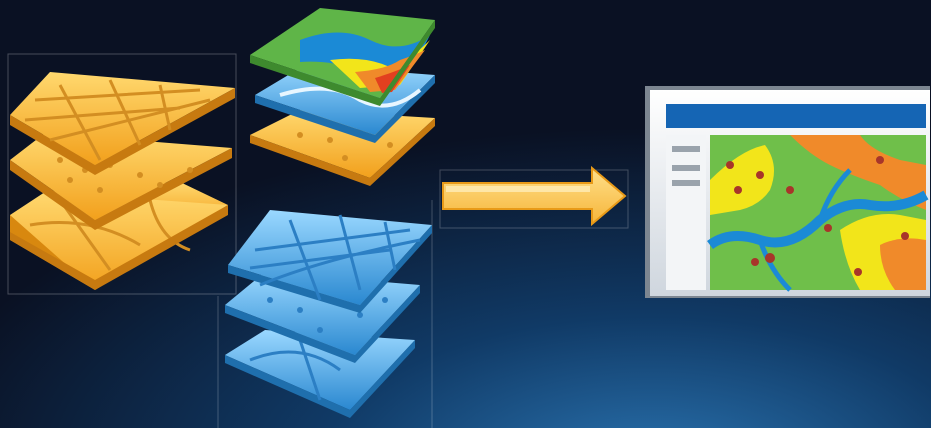  I want to click on app-sidebar, so click(686, 212).